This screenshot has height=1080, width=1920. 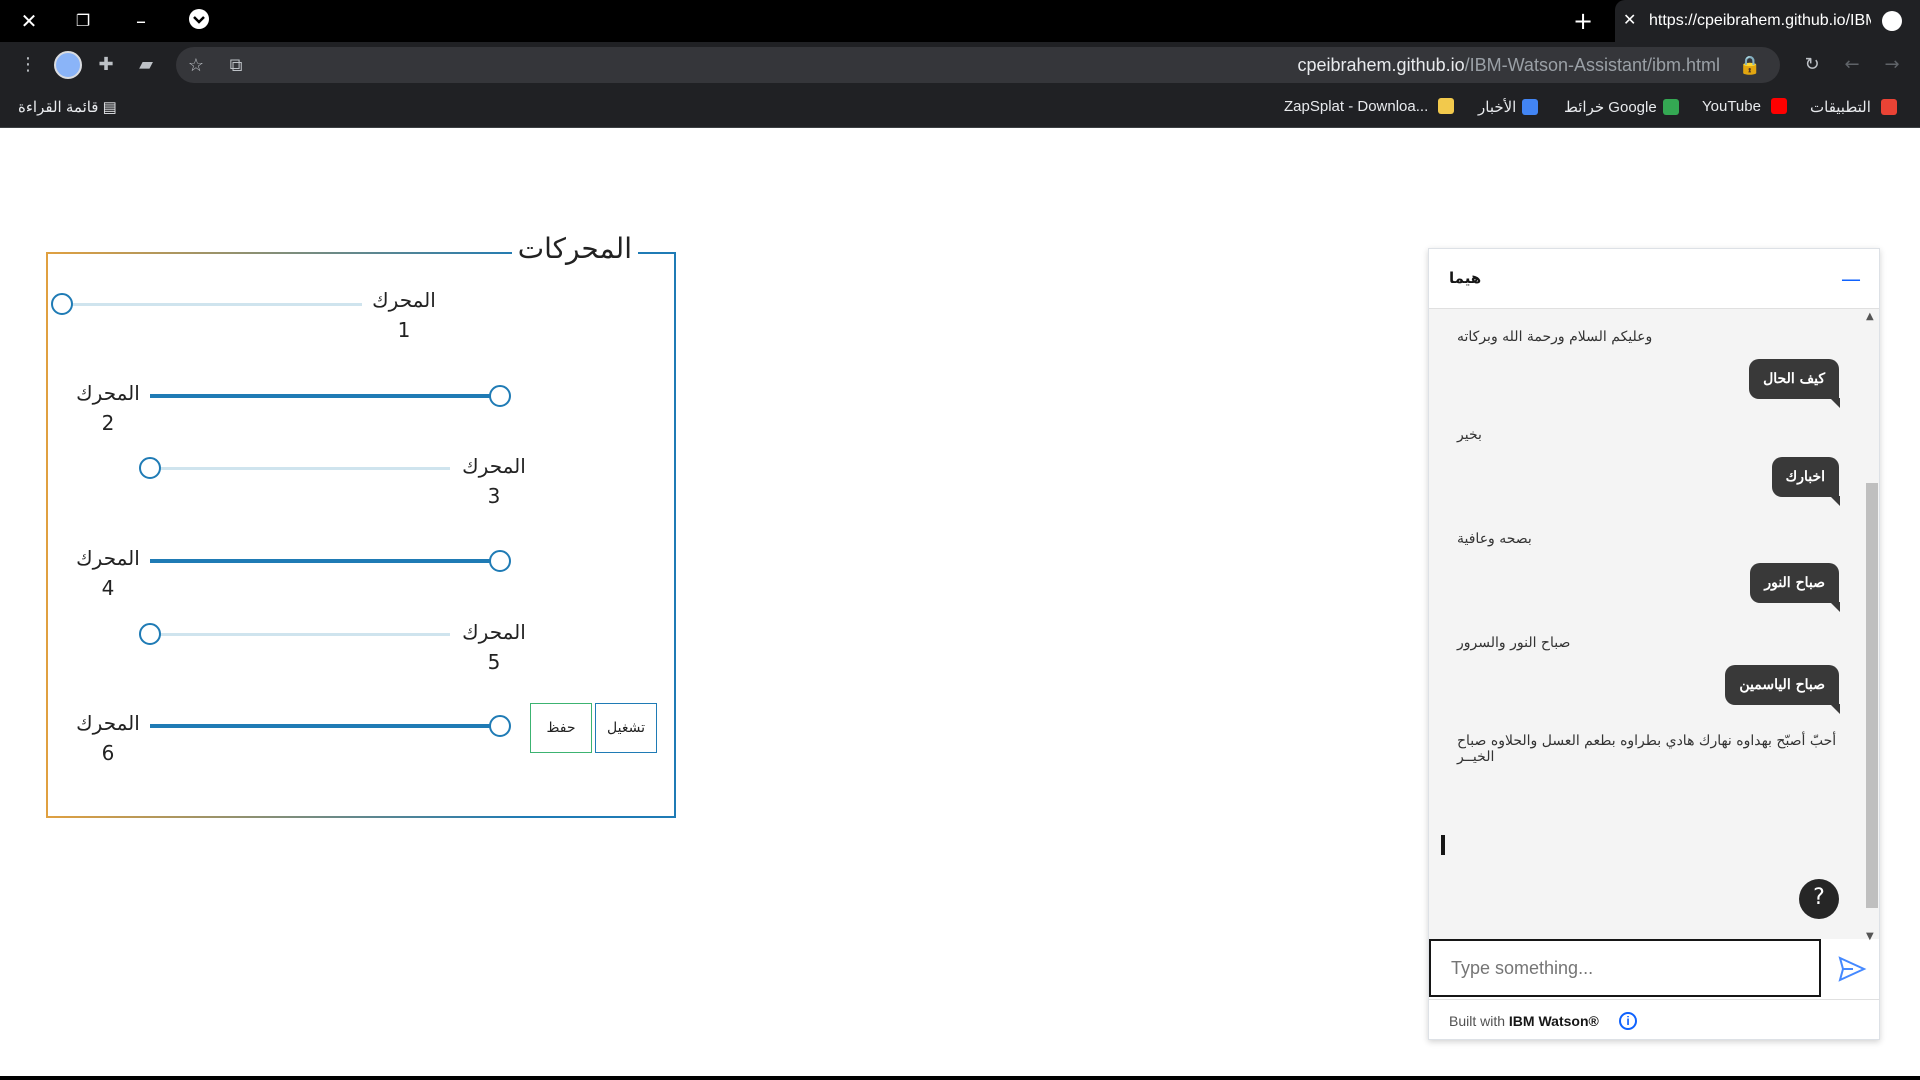 I want to click on motor-label-6: المحرك 6, so click(x=108, y=738).